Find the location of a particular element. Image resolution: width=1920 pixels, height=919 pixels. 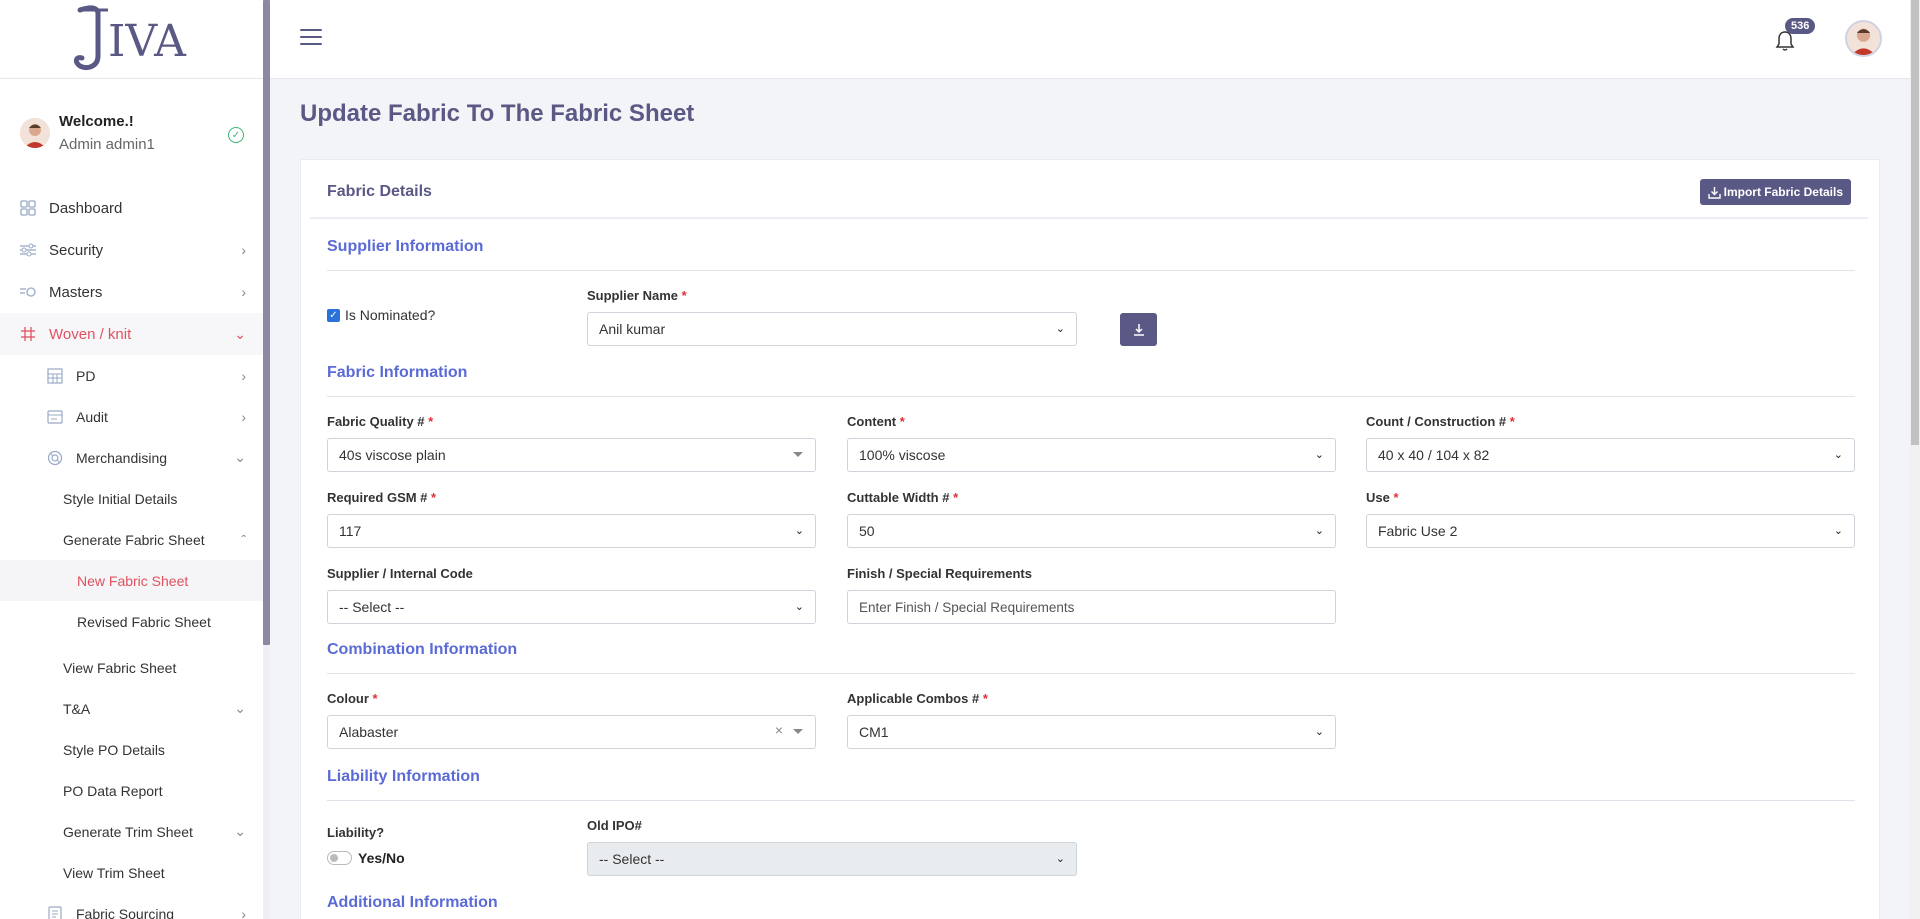

notification-badge: 536 is located at coordinates (1800, 26).